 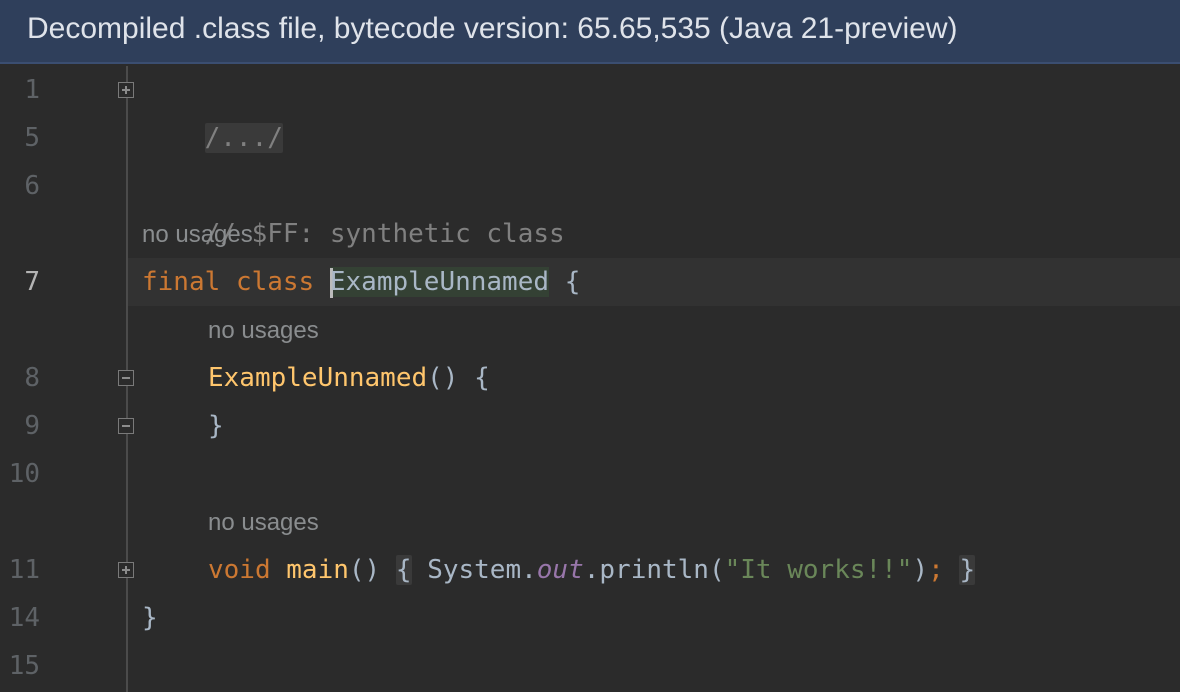 What do you see at coordinates (32, 90) in the screenshot?
I see `line-number: 1` at bounding box center [32, 90].